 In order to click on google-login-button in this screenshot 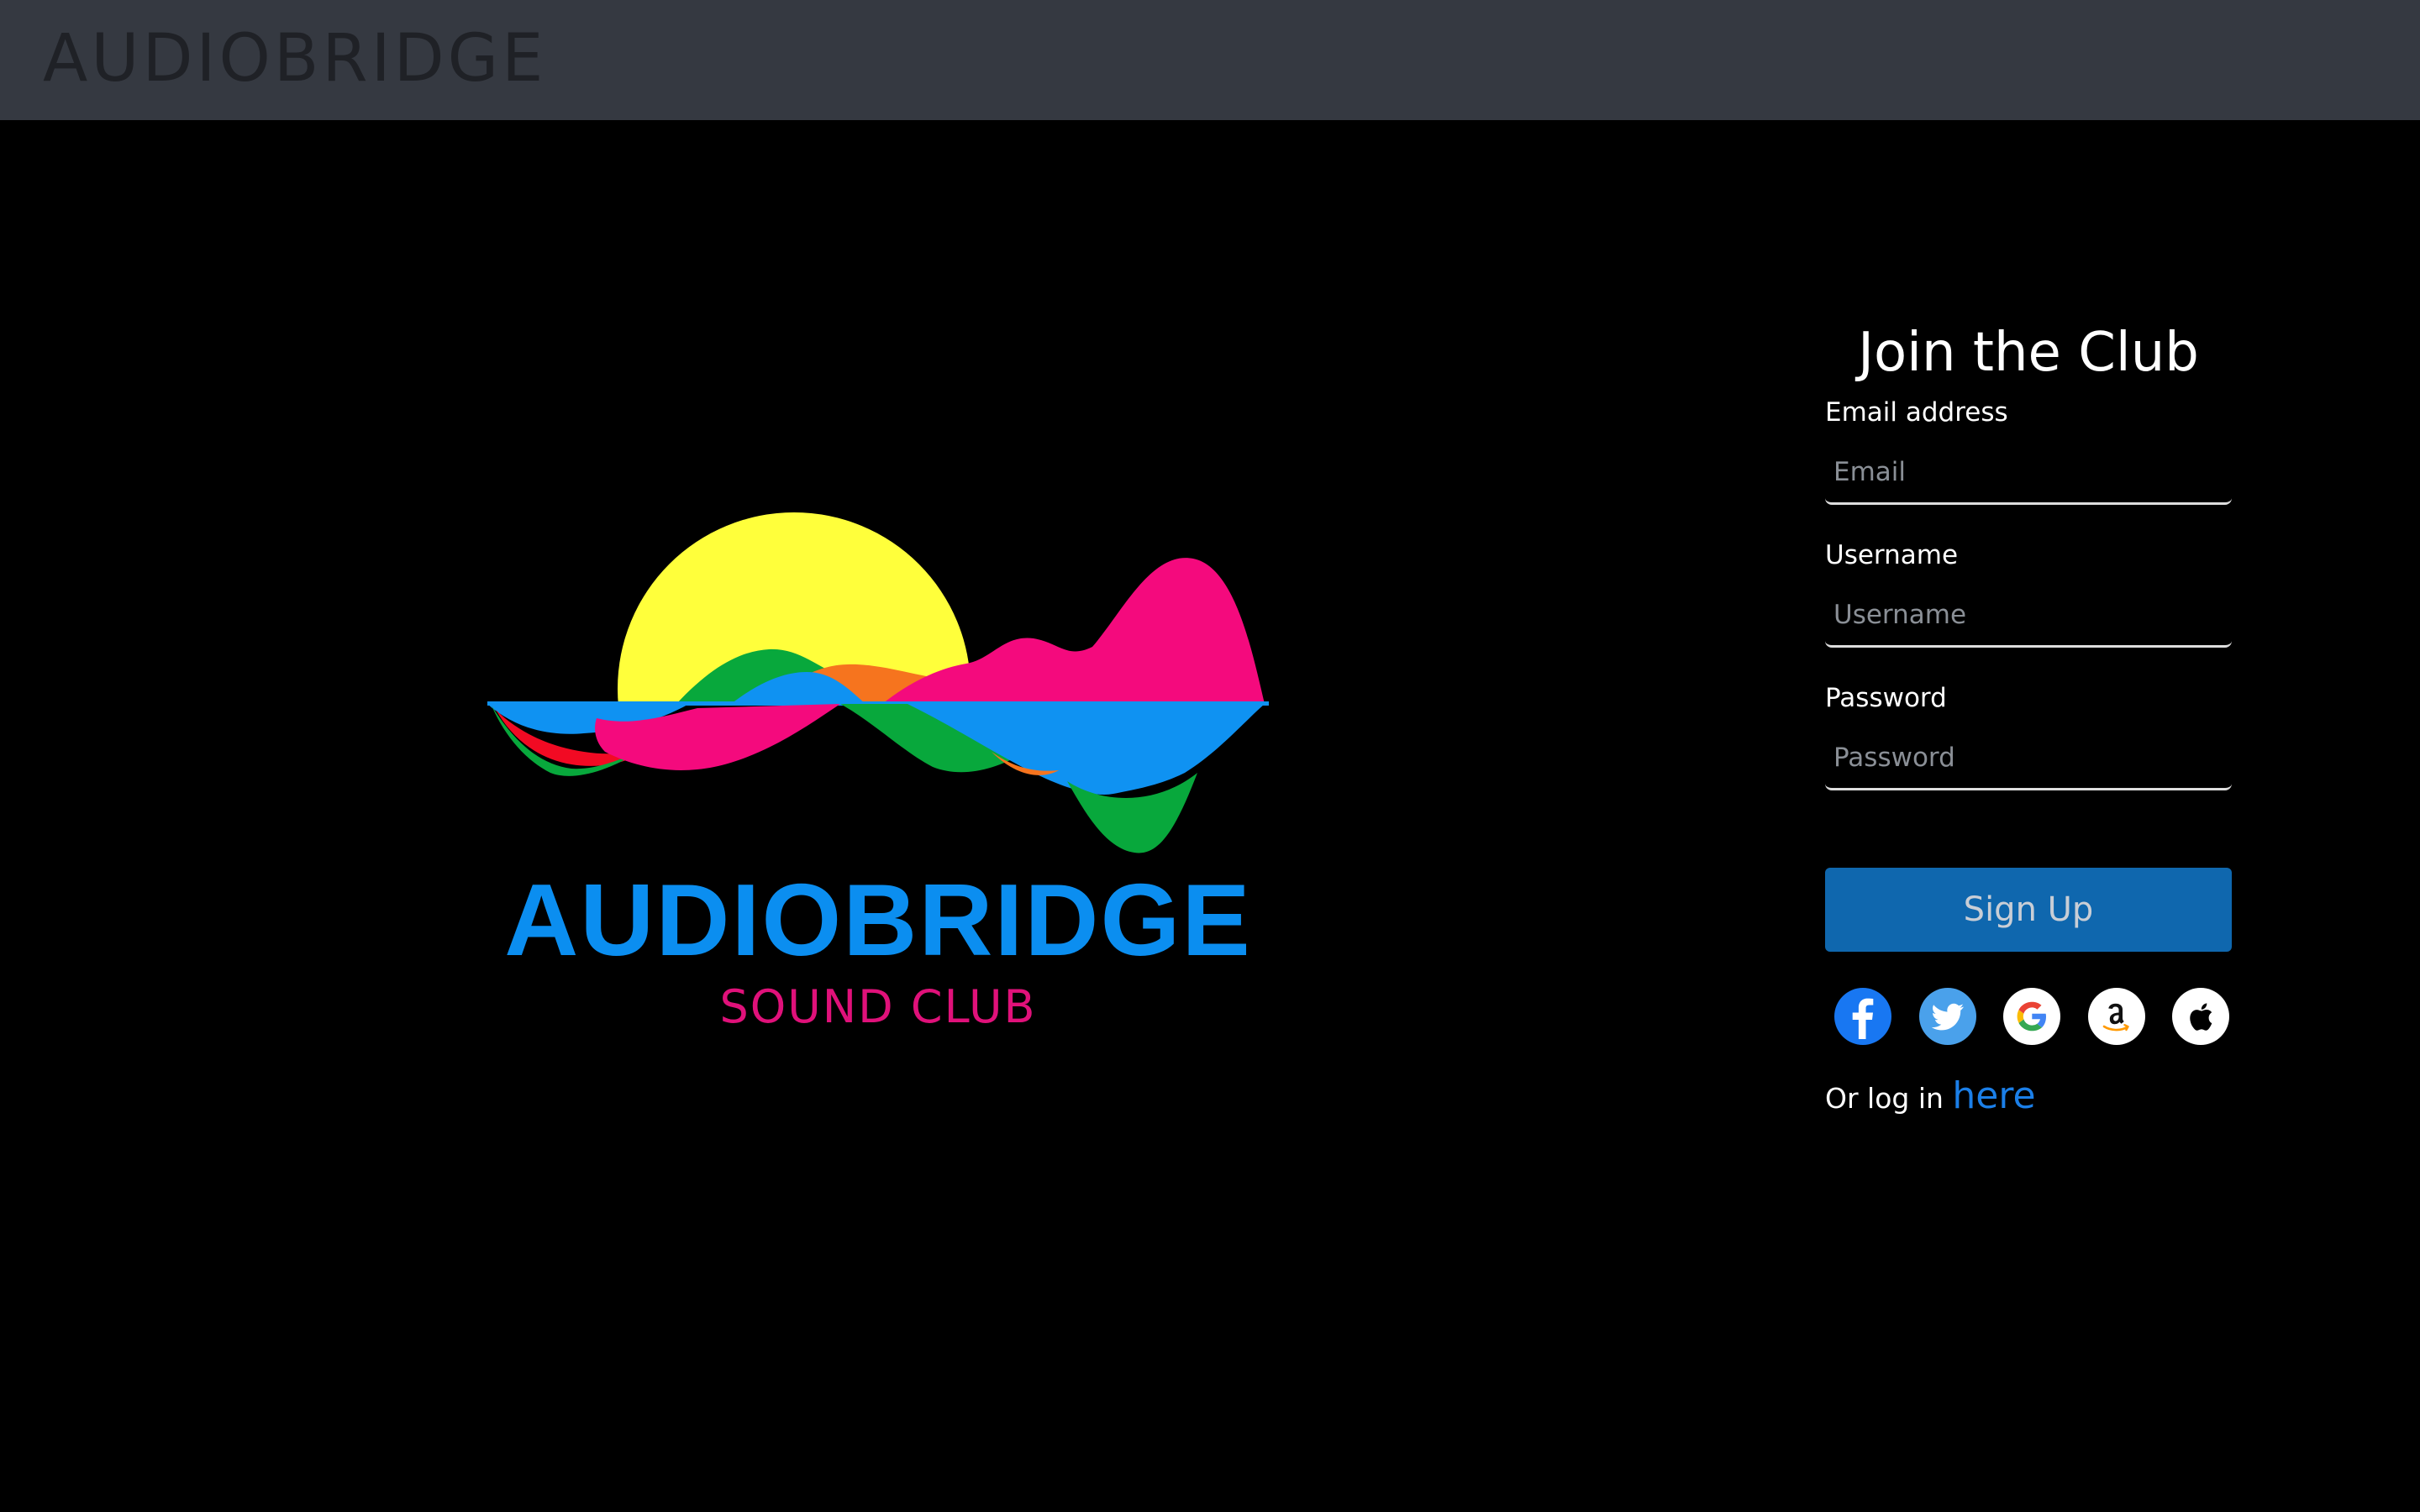, I will do `click(2032, 1016)`.